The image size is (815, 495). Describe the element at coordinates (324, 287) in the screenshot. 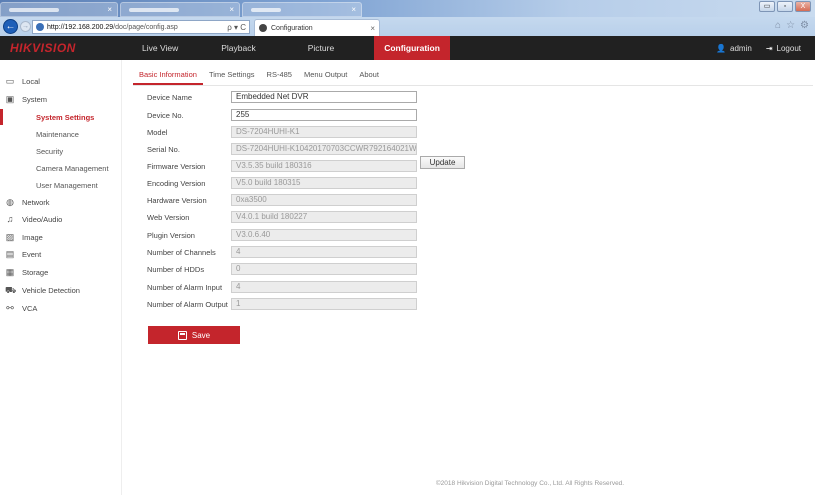

I see `number-of-alarm-input-field: 4` at that location.